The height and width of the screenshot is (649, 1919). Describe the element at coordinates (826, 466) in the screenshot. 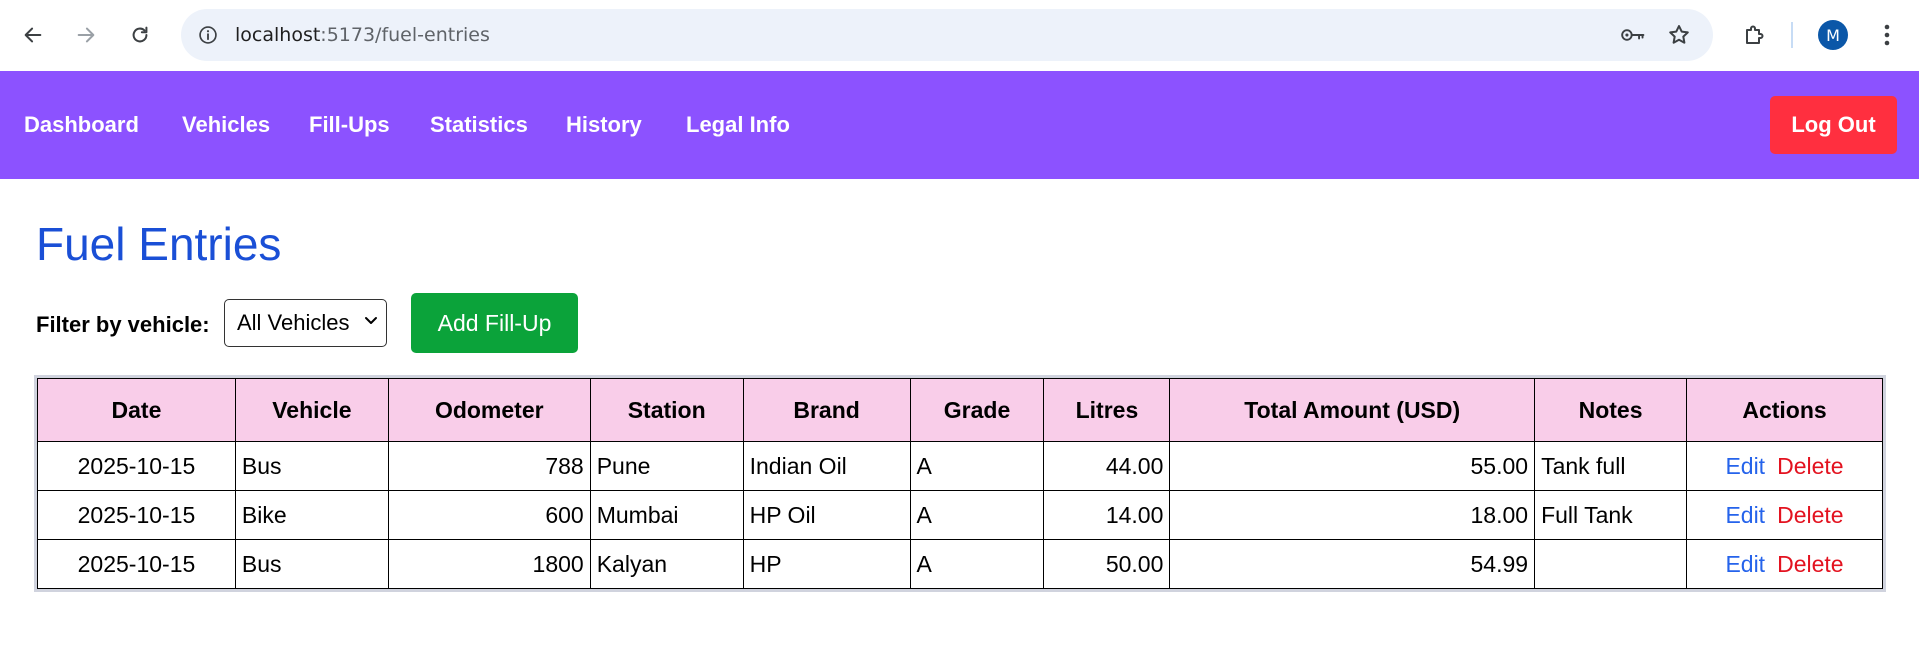

I see `cell-brand: Indian Oil` at that location.